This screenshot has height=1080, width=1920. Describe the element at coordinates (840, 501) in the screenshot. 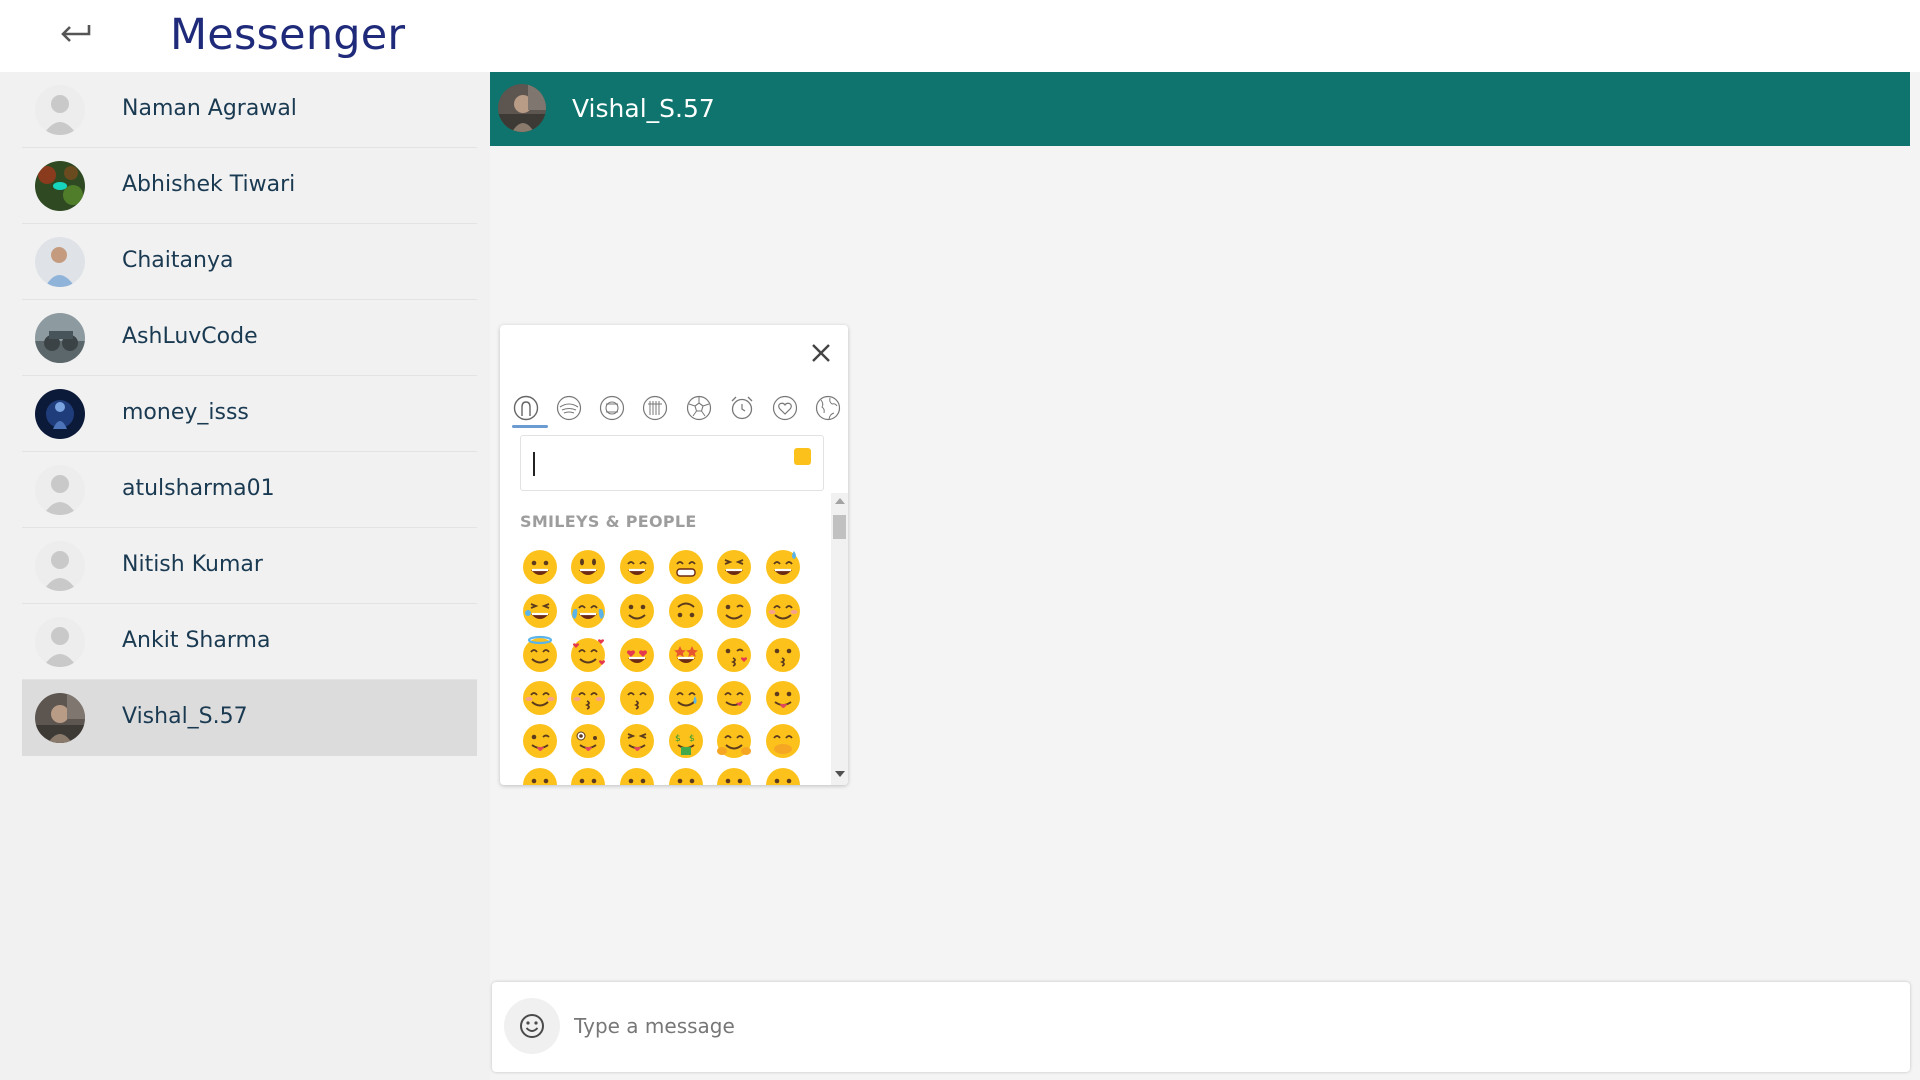

I see `scroll-up-arrow-icon` at that location.